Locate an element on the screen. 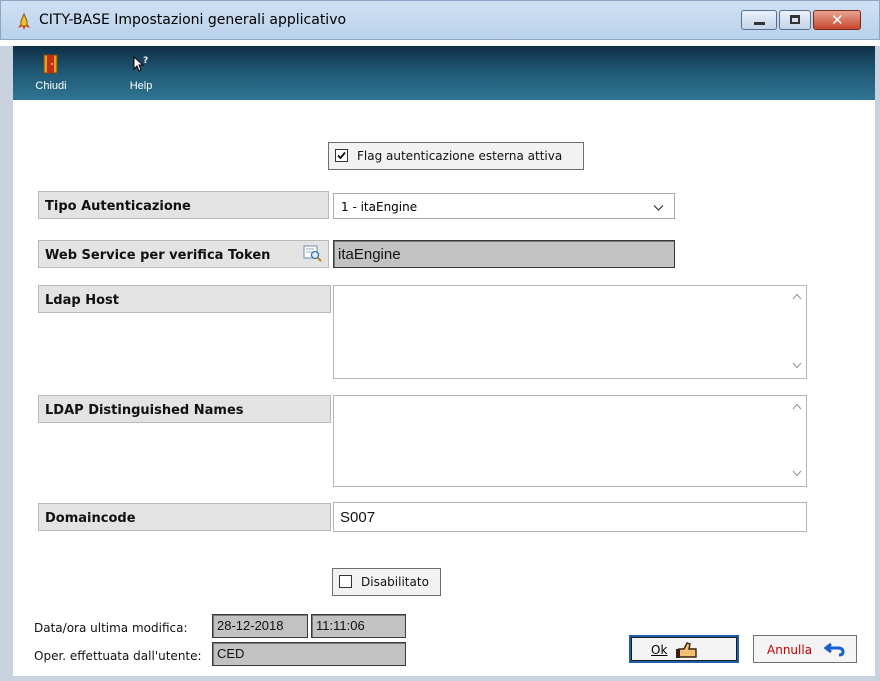 The width and height of the screenshot is (880, 681). web-service-label: Web Service per verifica Token is located at coordinates (183, 254).